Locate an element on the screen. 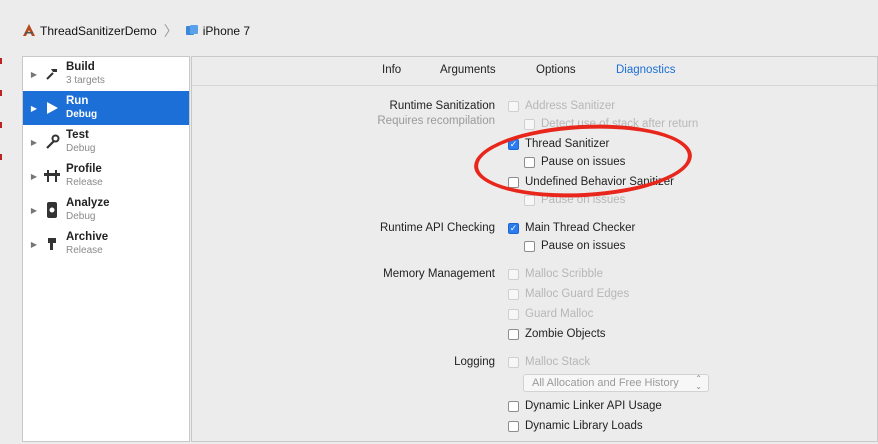  sidebar-item-archive: ▶ Archive Release is located at coordinates (106, 244).